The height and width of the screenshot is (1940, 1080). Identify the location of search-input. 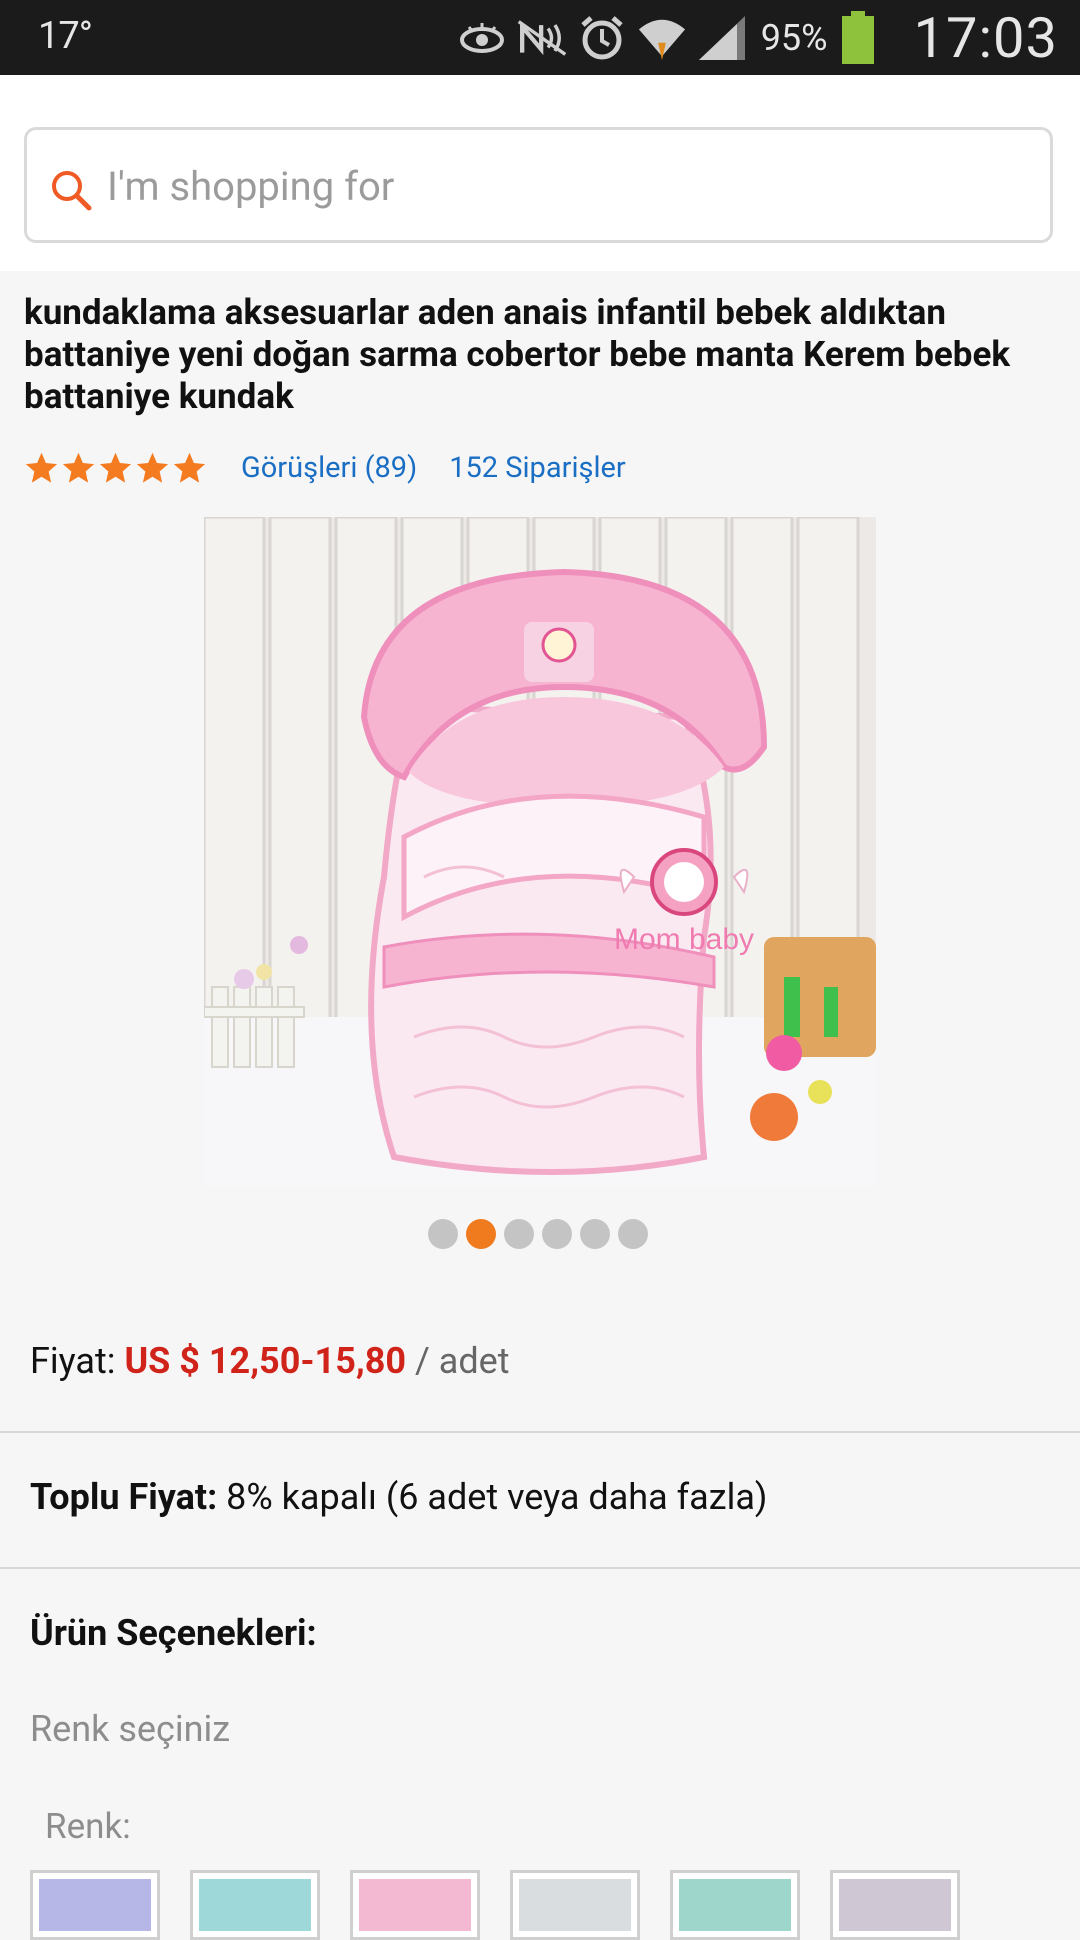
(557, 186).